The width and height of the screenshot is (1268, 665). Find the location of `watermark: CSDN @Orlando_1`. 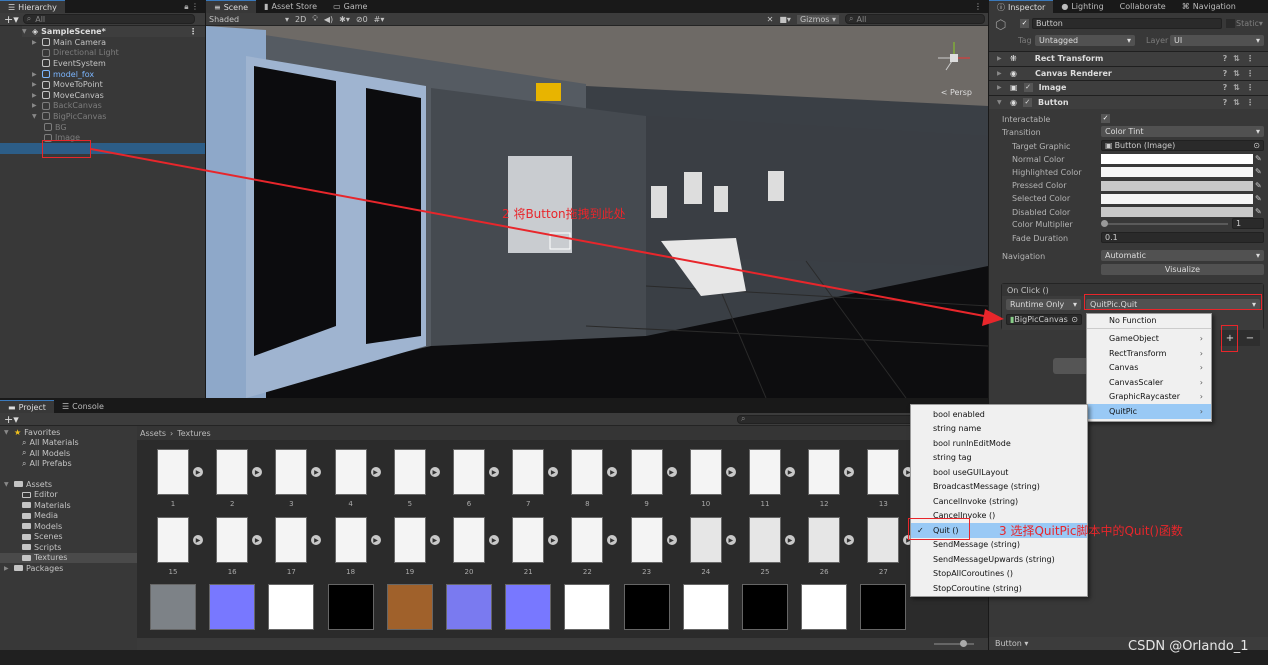

watermark: CSDN @Orlando_1 is located at coordinates (1188, 646).